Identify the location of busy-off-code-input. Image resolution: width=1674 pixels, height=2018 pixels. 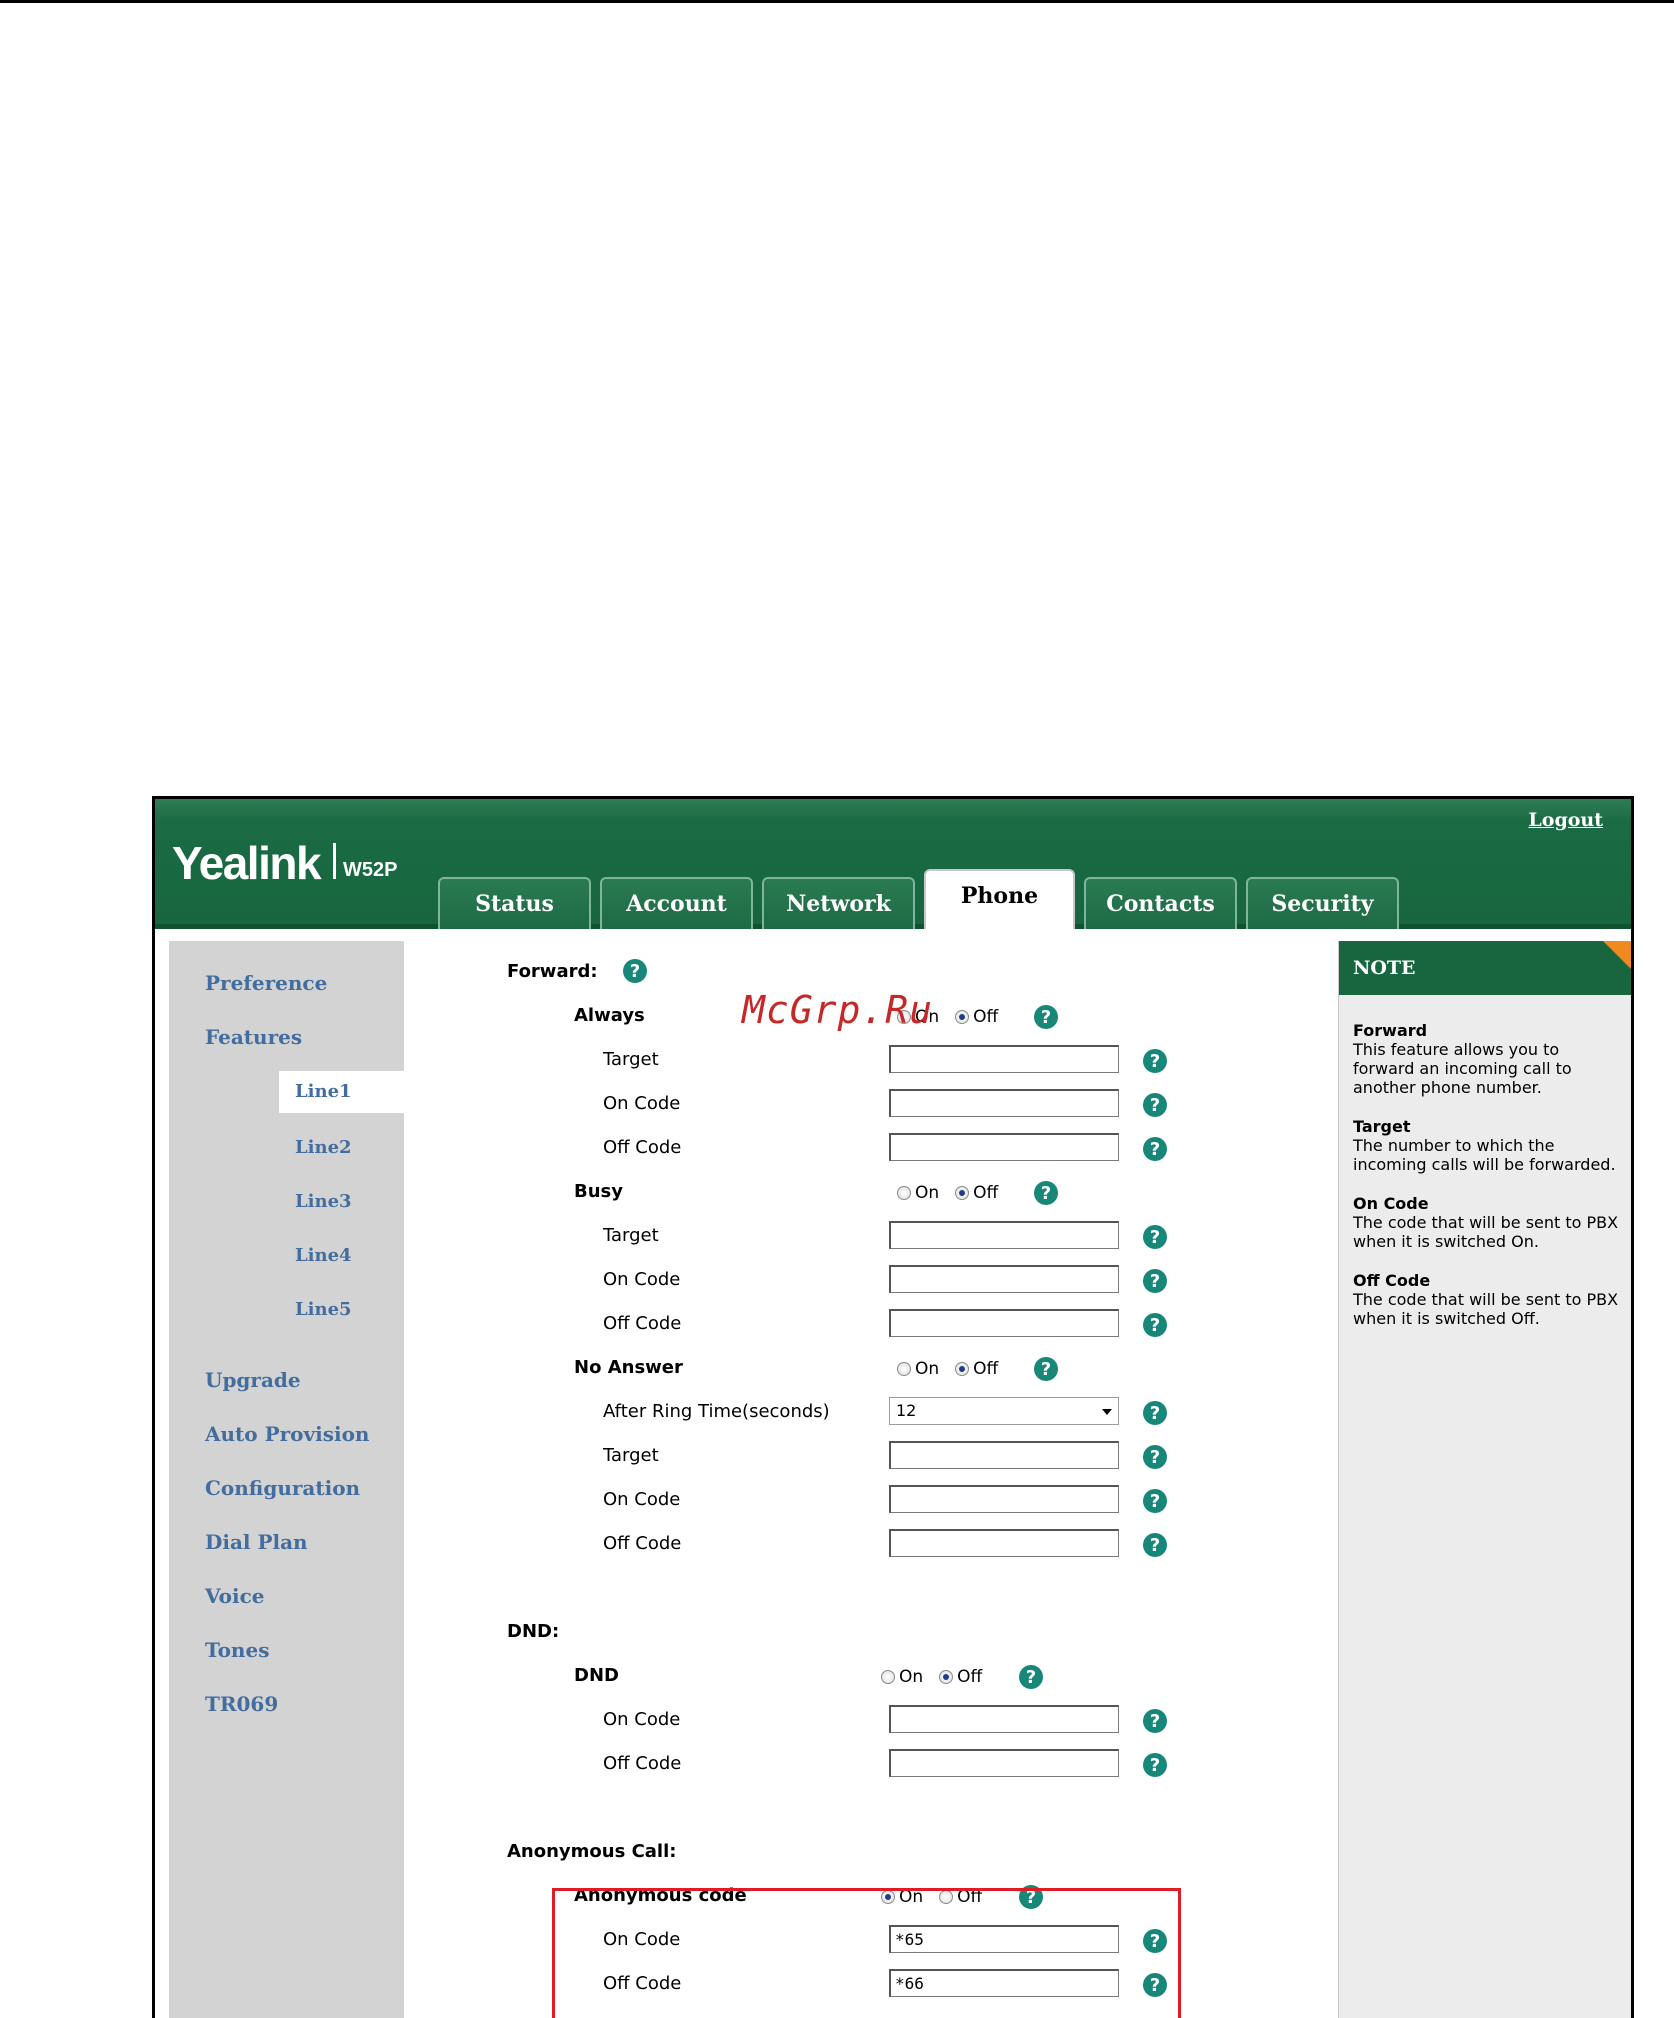
(1004, 1323).